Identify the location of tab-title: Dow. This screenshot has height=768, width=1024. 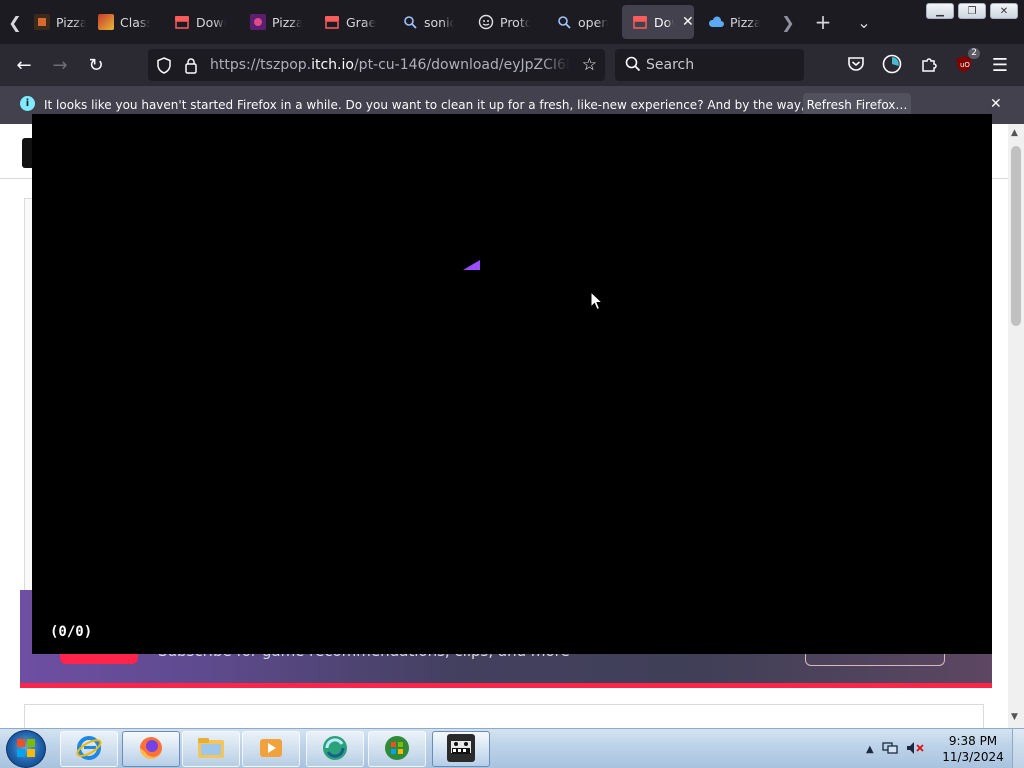
(664, 22).